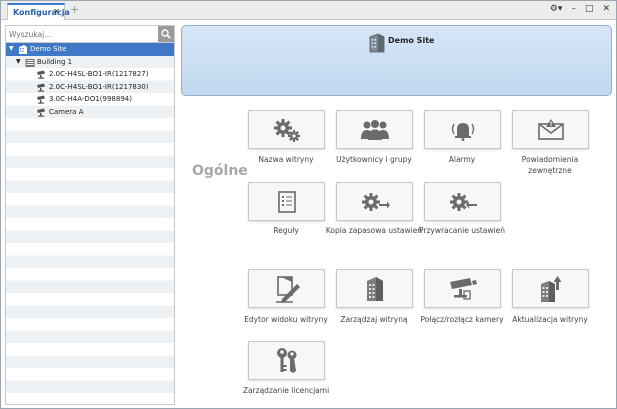 The width and height of the screenshot is (617, 409). Describe the element at coordinates (220, 171) in the screenshot. I see `section-title: Ogólne` at that location.